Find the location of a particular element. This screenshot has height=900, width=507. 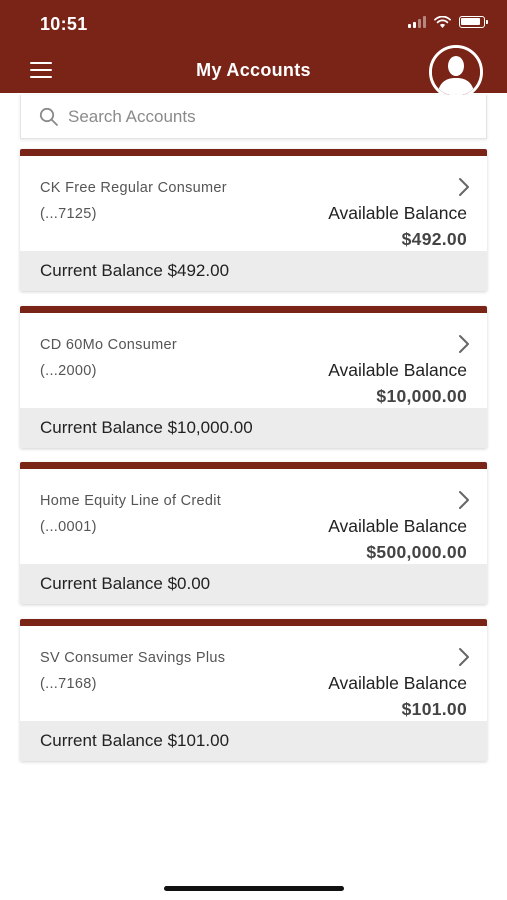

battery-icon is located at coordinates (473, 22).